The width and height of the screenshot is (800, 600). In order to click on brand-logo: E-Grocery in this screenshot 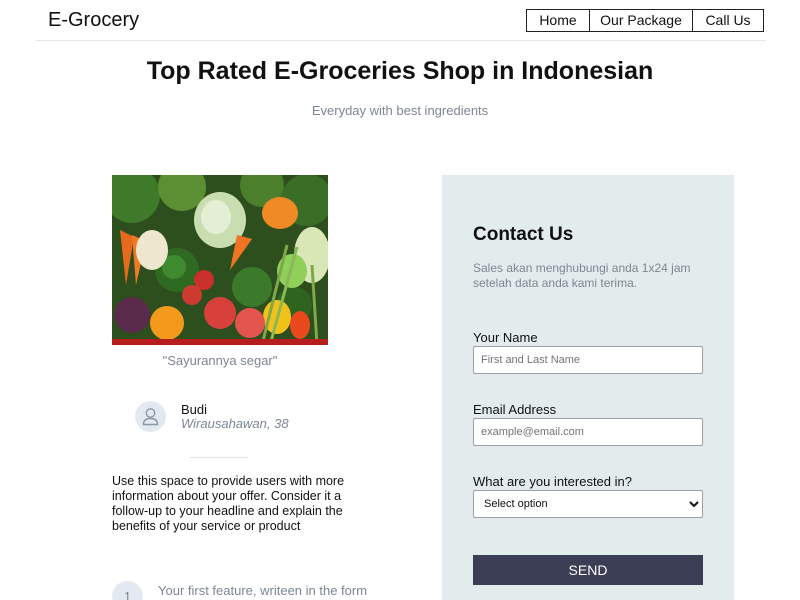, I will do `click(93, 20)`.